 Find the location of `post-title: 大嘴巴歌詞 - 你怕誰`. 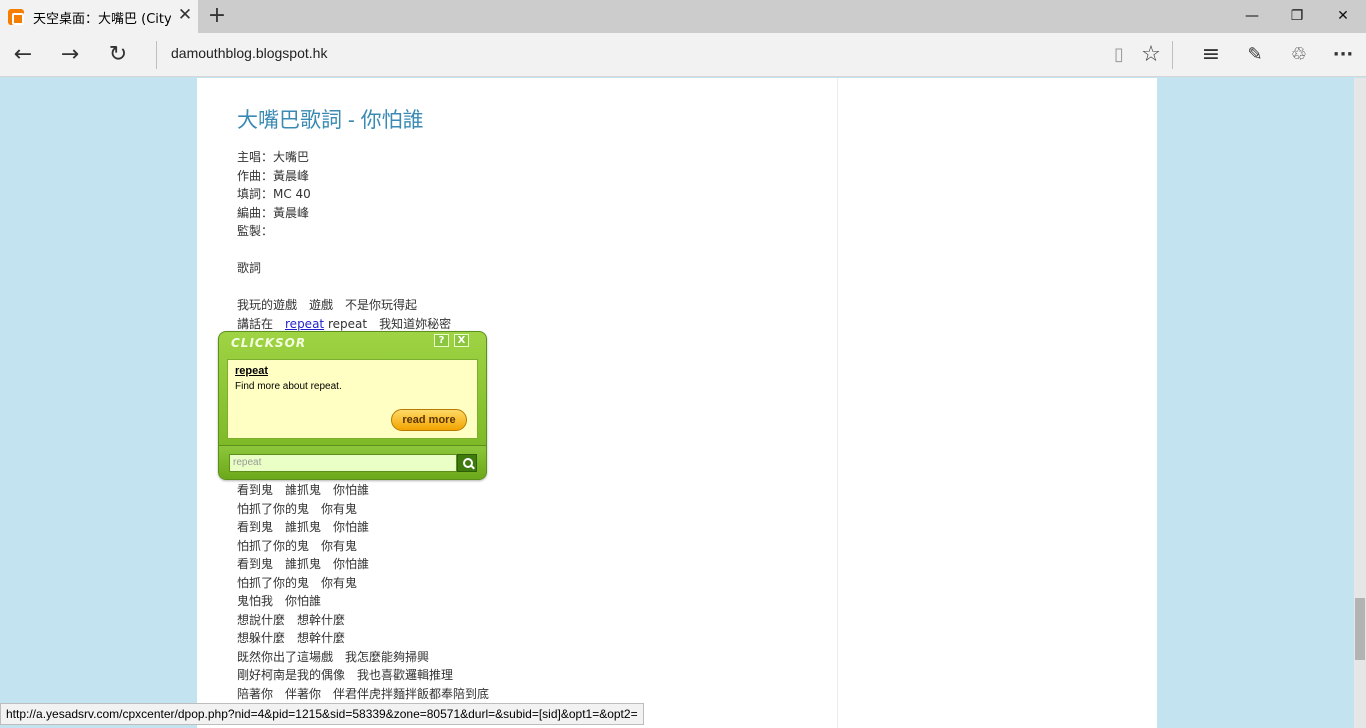

post-title: 大嘴巴歌詞 - 你怕誰 is located at coordinates (330, 119).